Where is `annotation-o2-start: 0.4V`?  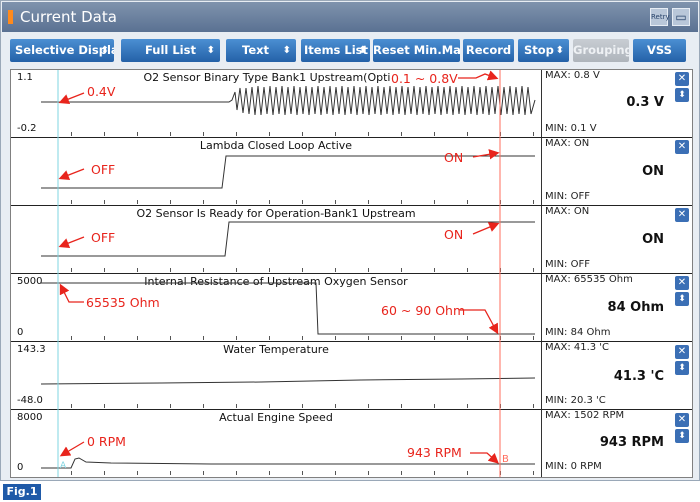 annotation-o2-start: 0.4V is located at coordinates (101, 91).